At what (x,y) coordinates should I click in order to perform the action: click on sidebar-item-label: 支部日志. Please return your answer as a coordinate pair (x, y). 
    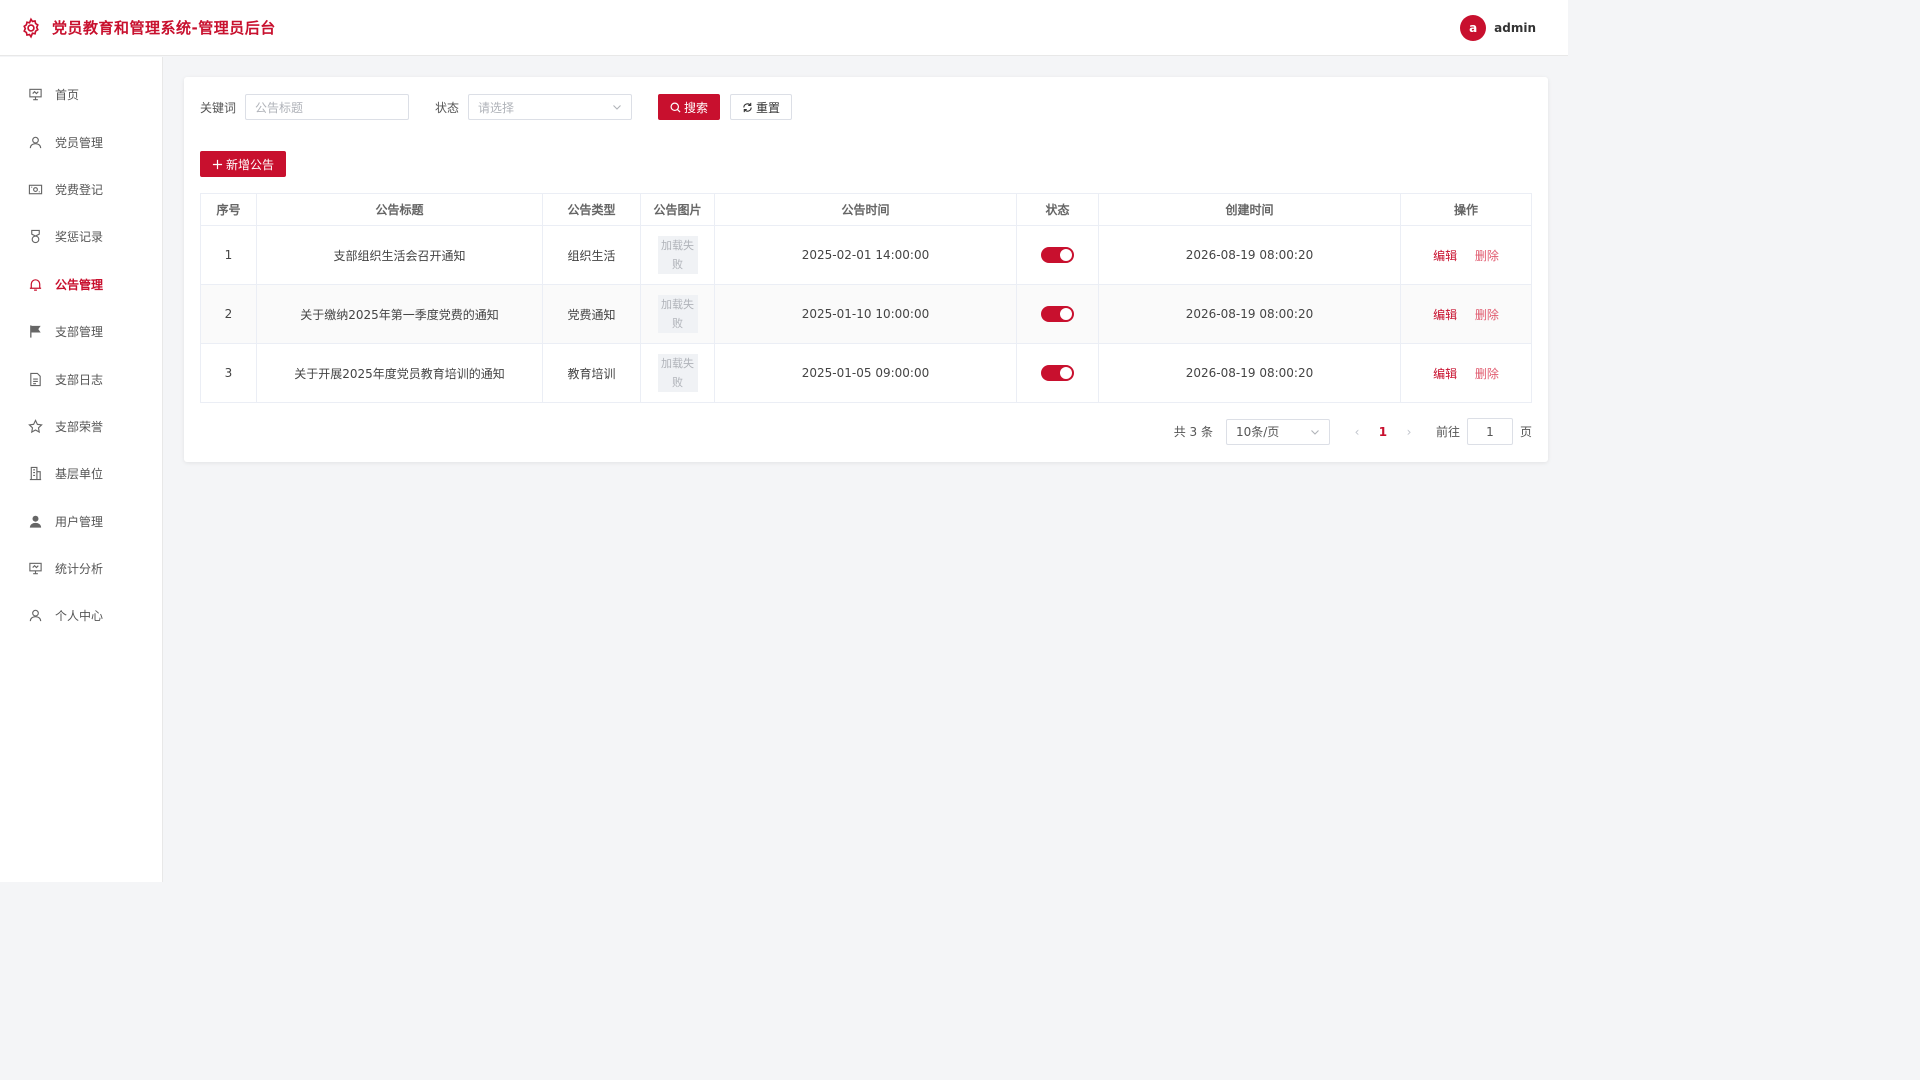
    Looking at the image, I should click on (79, 379).